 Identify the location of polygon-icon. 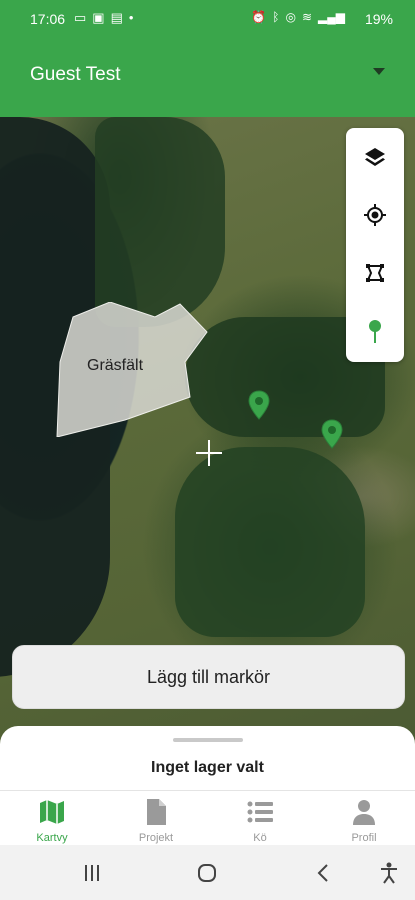
(375, 273).